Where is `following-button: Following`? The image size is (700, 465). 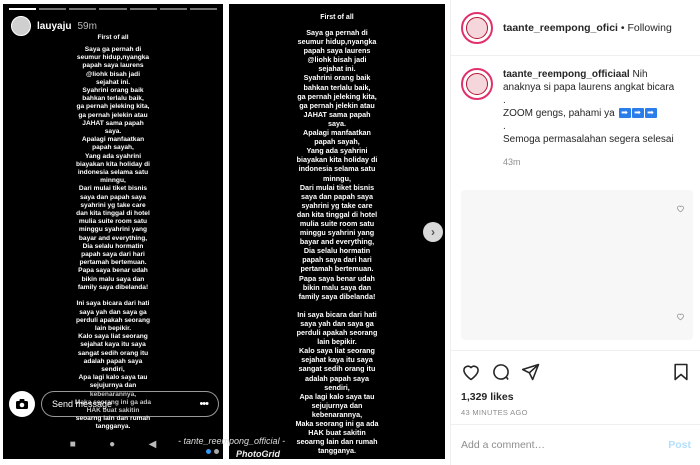 following-button: Following is located at coordinates (649, 28).